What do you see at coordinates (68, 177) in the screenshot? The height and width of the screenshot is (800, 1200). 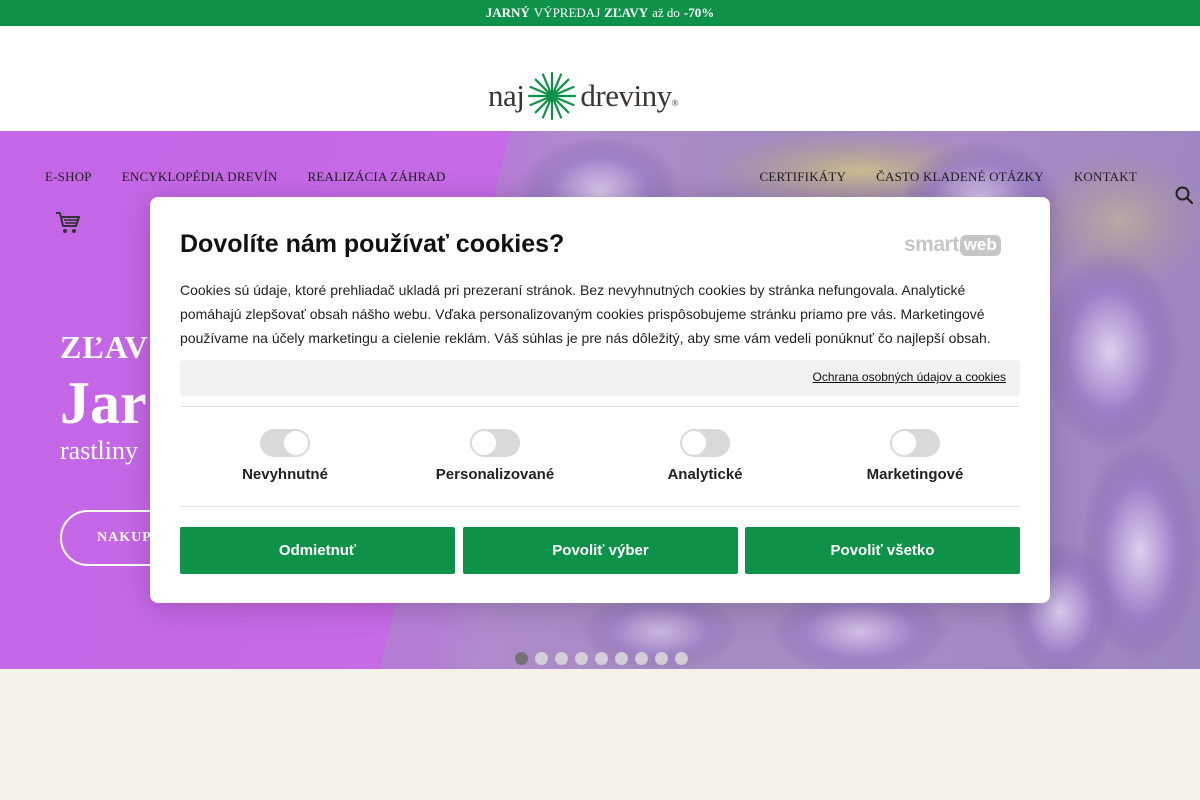 I see `nav-eshop: E-SHOP` at bounding box center [68, 177].